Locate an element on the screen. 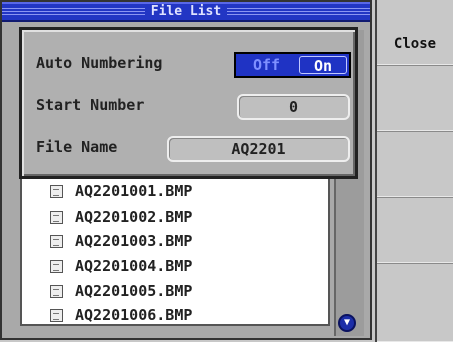 The width and height of the screenshot is (453, 342). auto-numbering-label: Auto Numbering is located at coordinates (99, 63).